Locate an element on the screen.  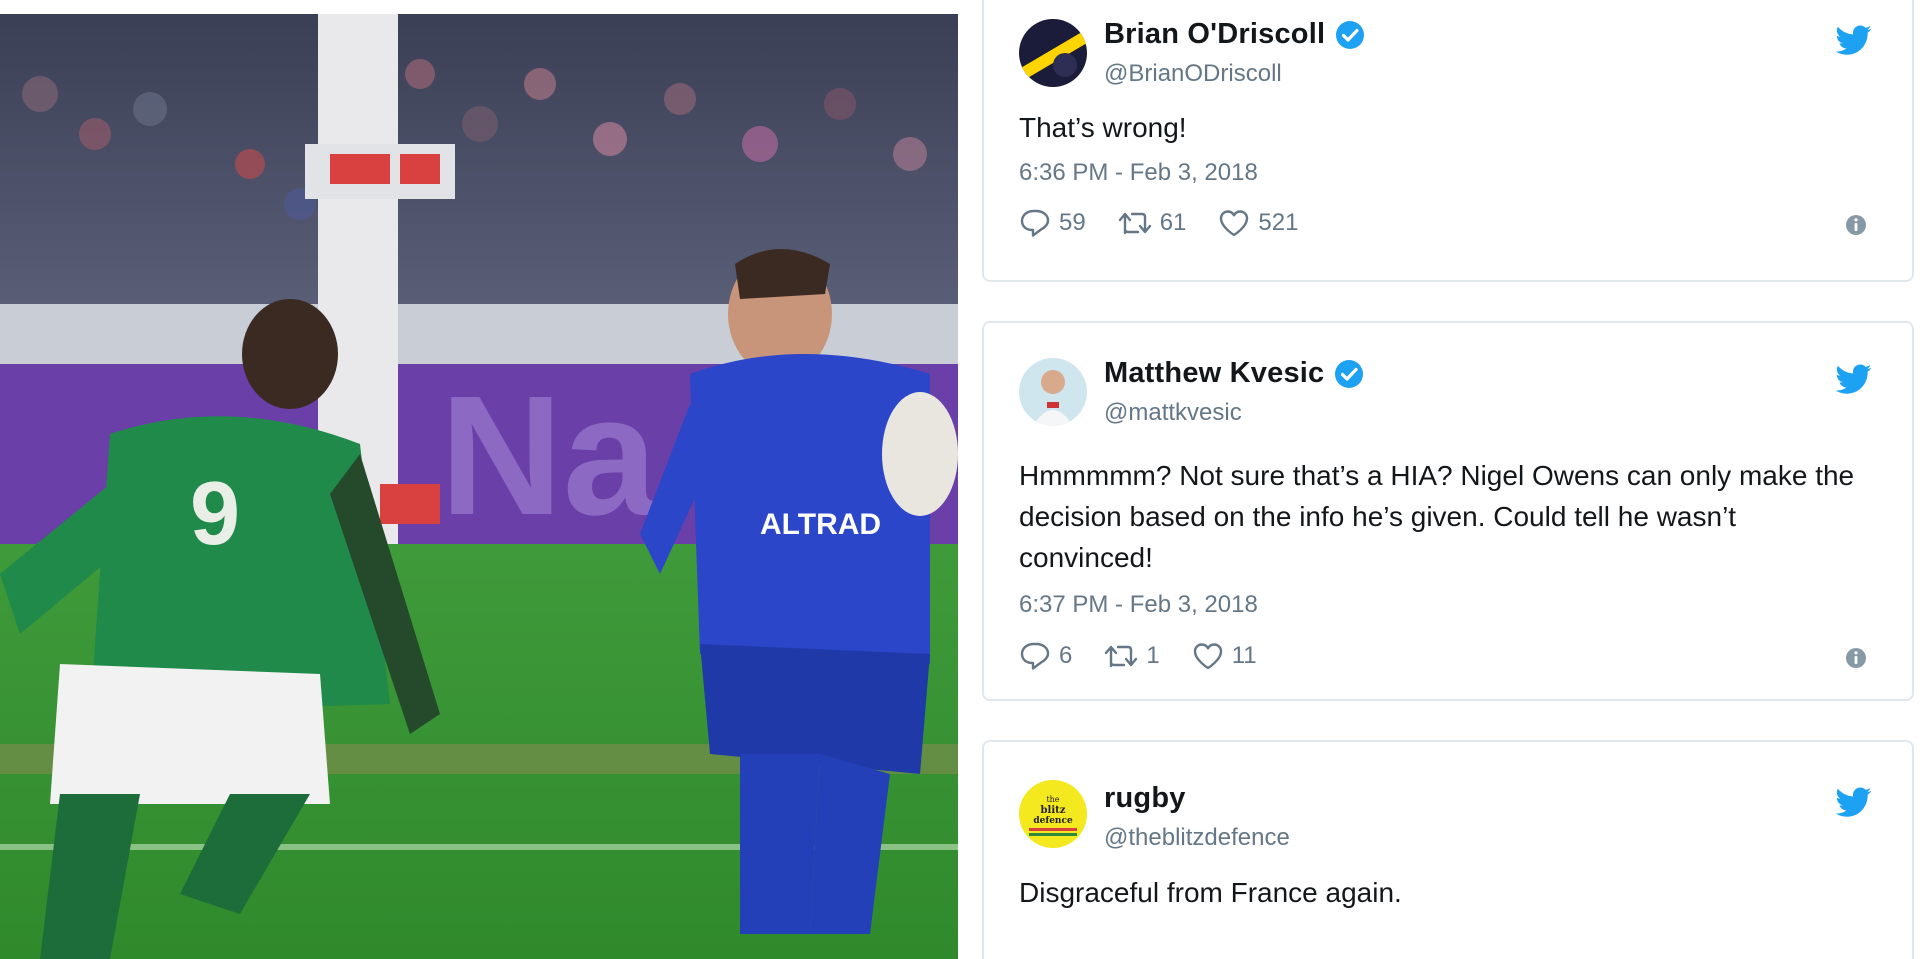
player-number: 9 is located at coordinates (215, 514).